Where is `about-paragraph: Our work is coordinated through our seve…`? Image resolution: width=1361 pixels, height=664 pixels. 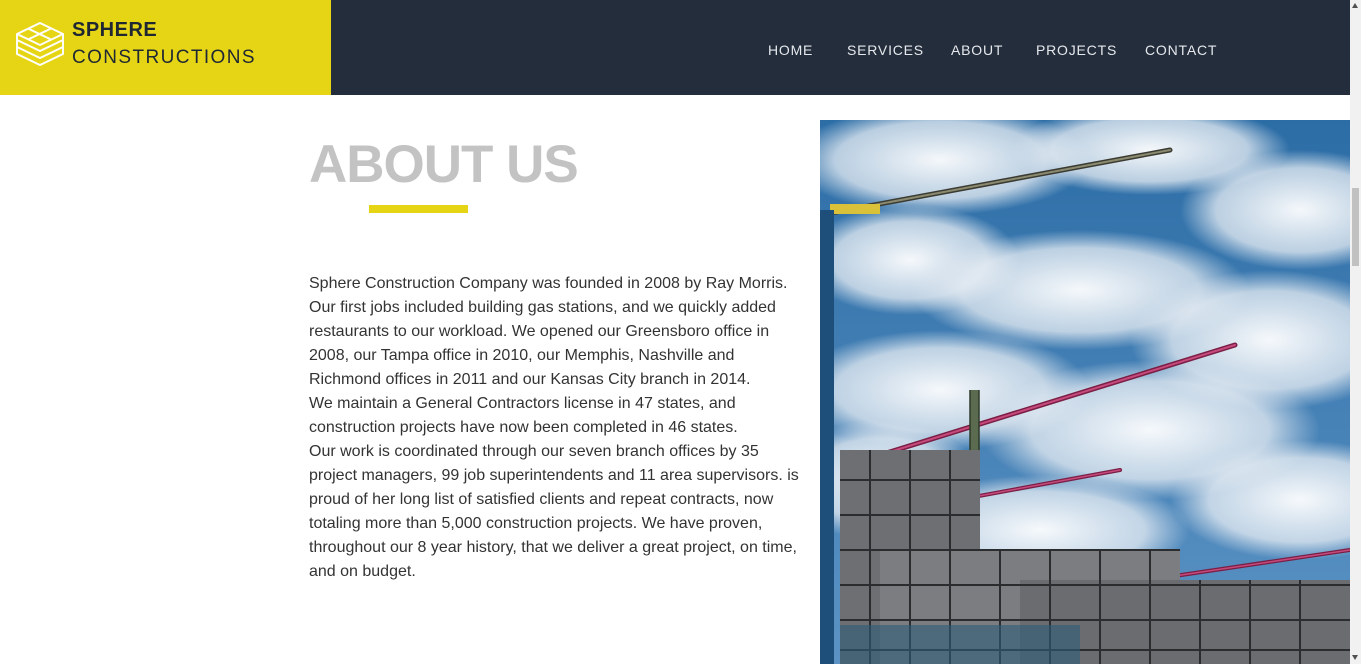 about-paragraph: Our work is coordinated through our seve… is located at coordinates (554, 511).